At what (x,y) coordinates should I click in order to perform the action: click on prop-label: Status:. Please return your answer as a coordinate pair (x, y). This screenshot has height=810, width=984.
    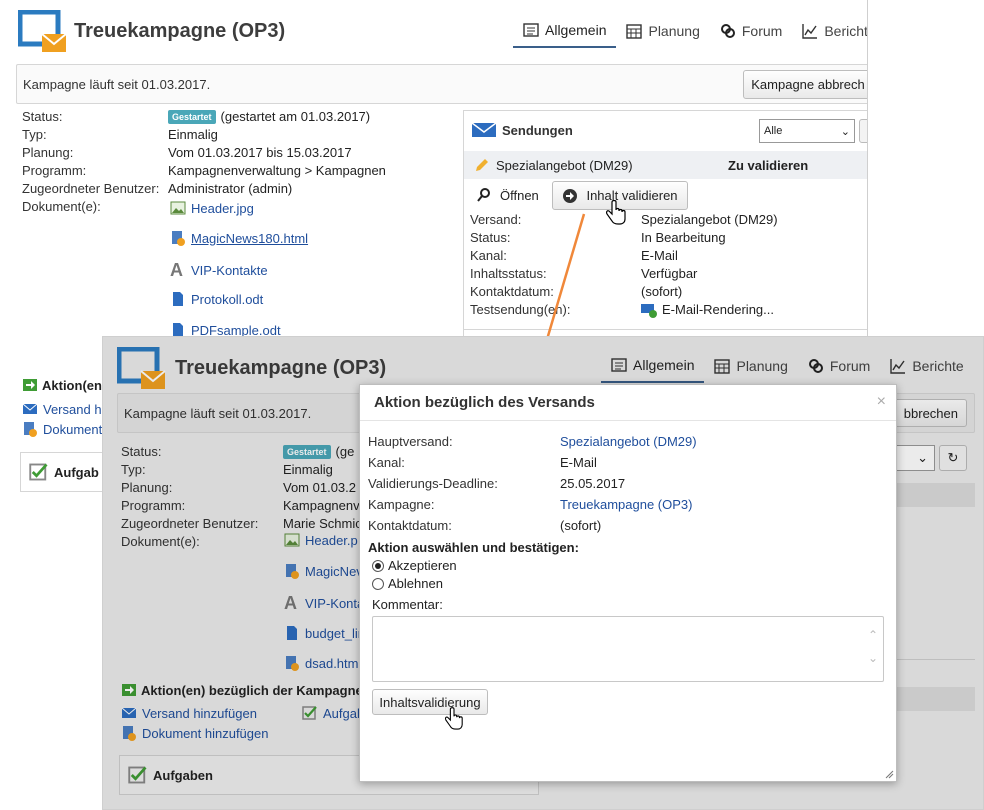
    Looking at the image, I should click on (42, 116).